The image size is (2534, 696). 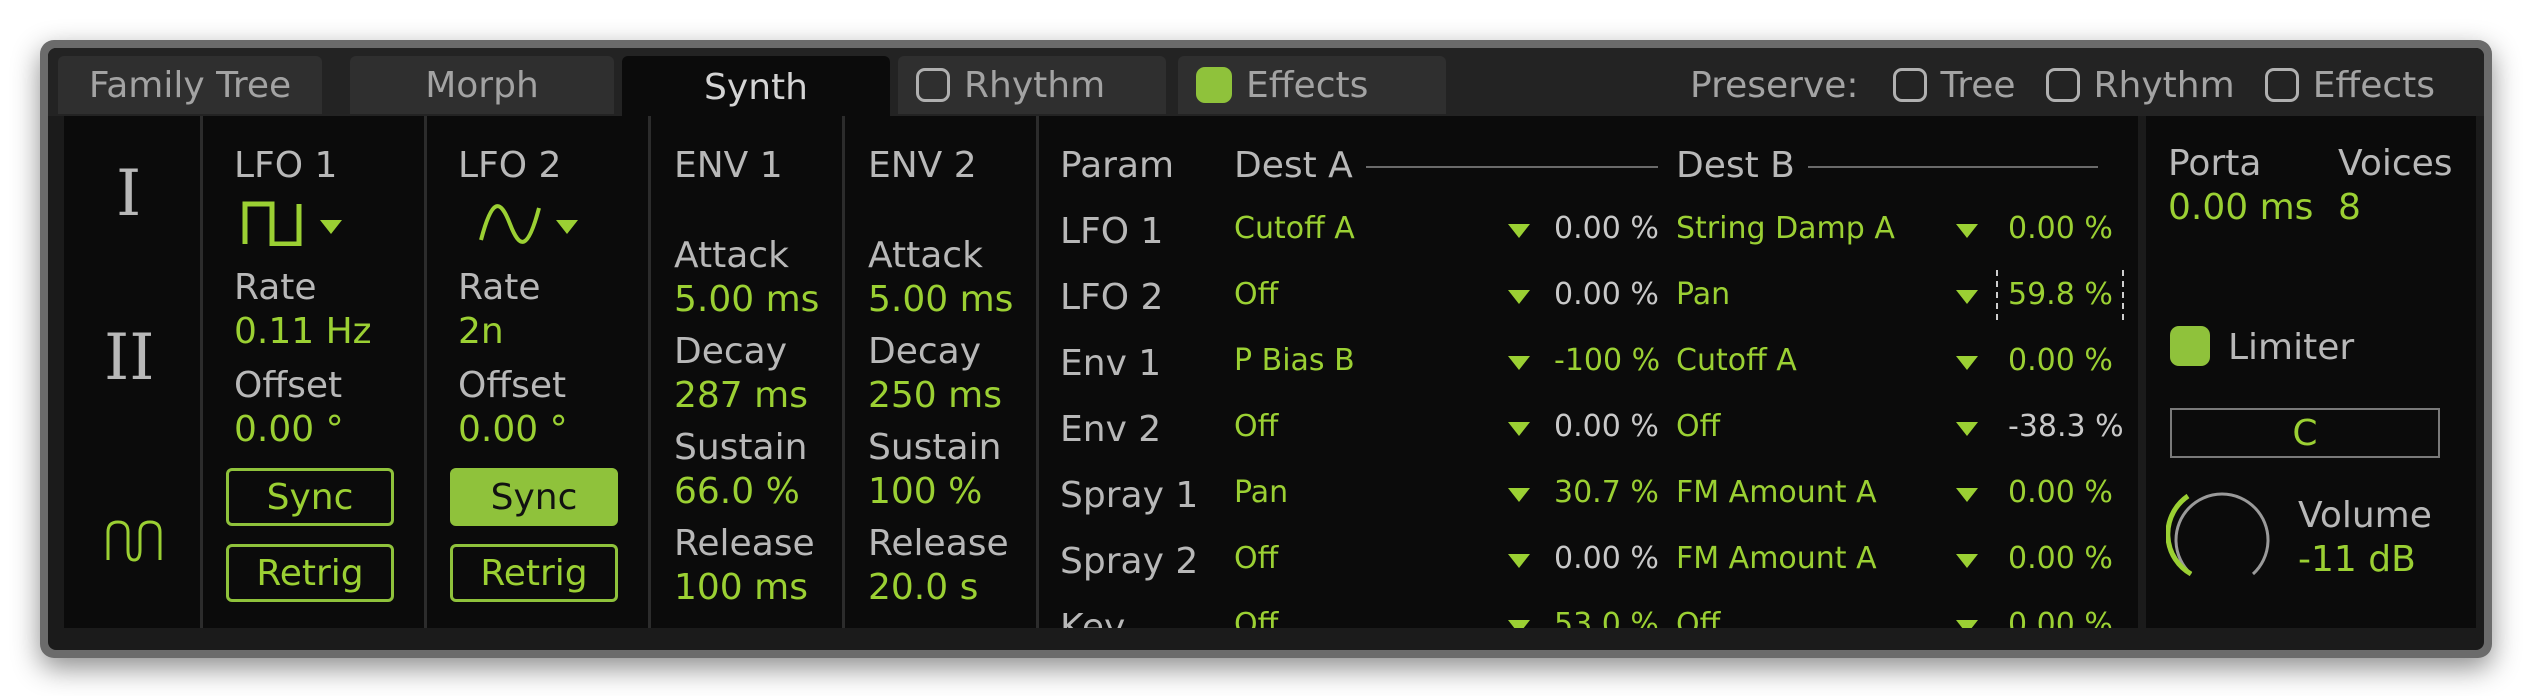 What do you see at coordinates (746, 300) in the screenshot?
I see `env1-attack-value: 5.00 ms` at bounding box center [746, 300].